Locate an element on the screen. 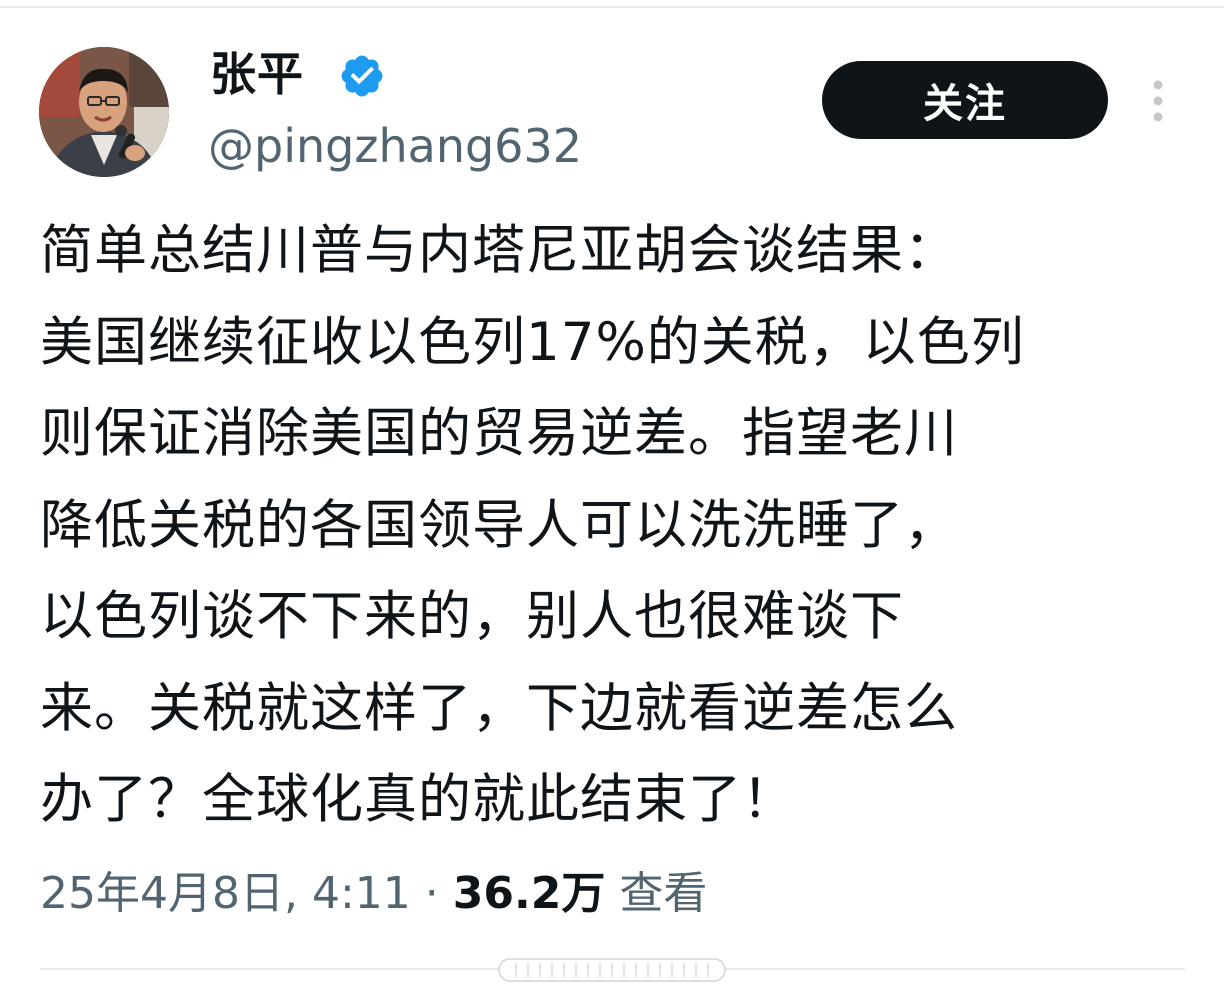 The image size is (1224, 1005). image-scroll-handle is located at coordinates (612, 970).